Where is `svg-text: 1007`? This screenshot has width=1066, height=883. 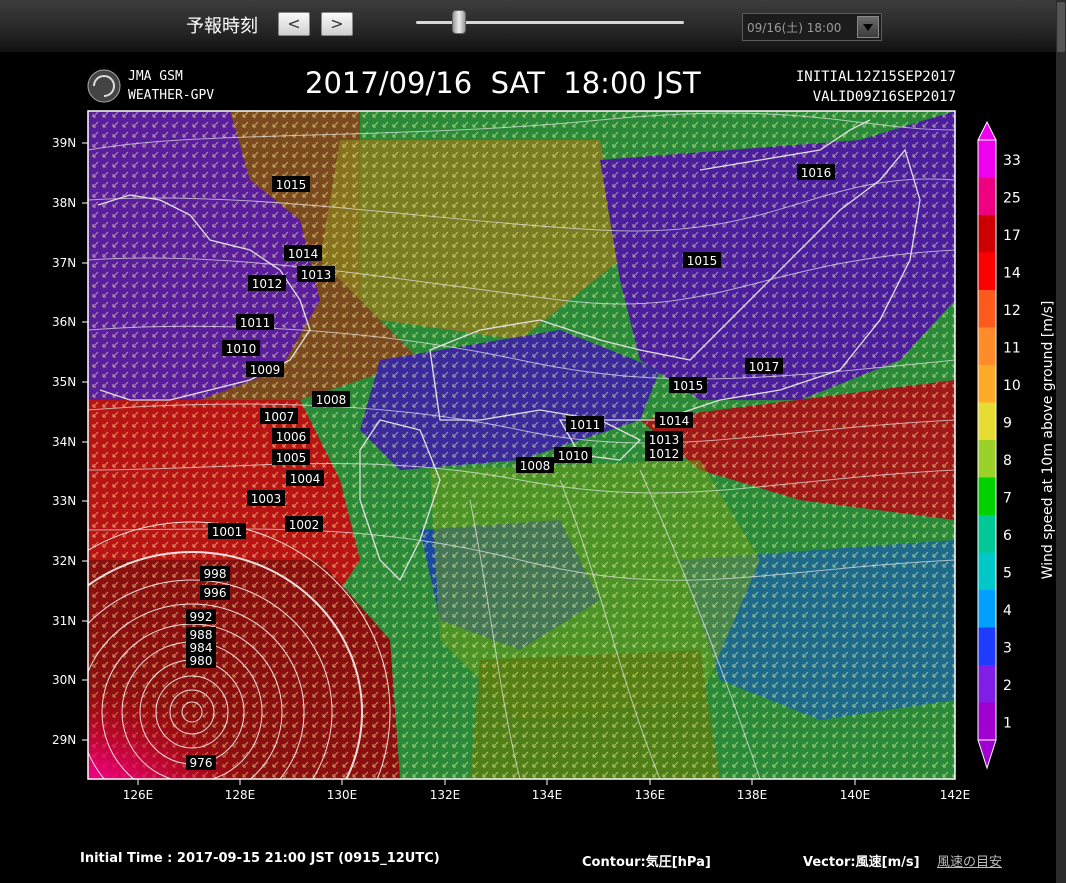 svg-text: 1007 is located at coordinates (279, 417).